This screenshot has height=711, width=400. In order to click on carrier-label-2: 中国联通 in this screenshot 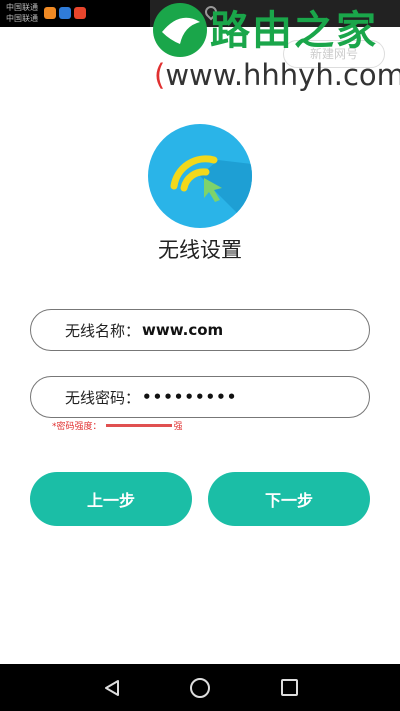, I will do `click(22, 18)`.